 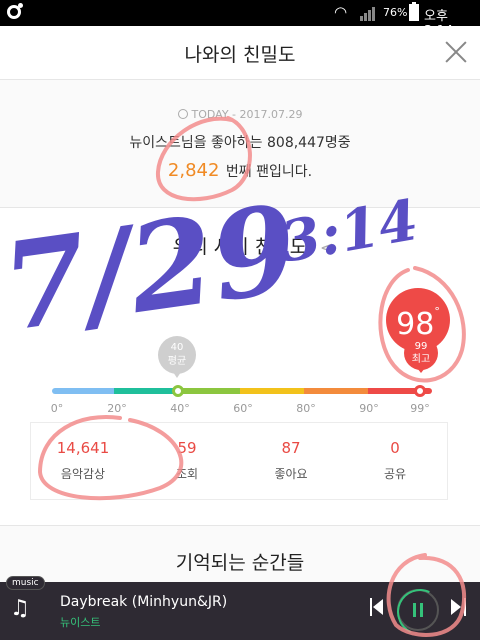 I want to click on average-score-pointer, so click(x=177, y=375).